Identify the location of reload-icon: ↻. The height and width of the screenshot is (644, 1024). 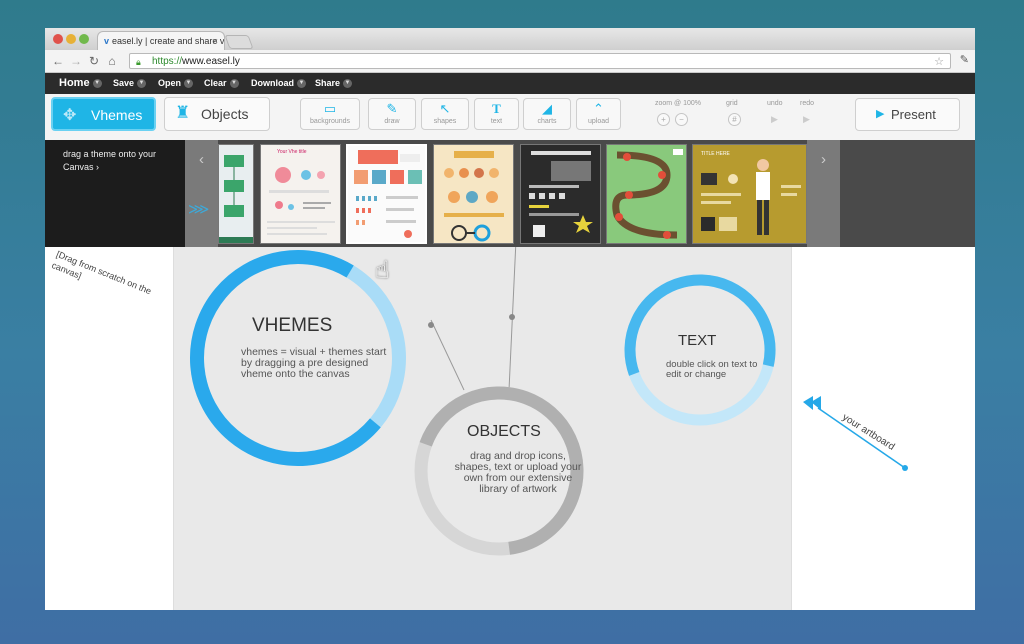
(94, 61).